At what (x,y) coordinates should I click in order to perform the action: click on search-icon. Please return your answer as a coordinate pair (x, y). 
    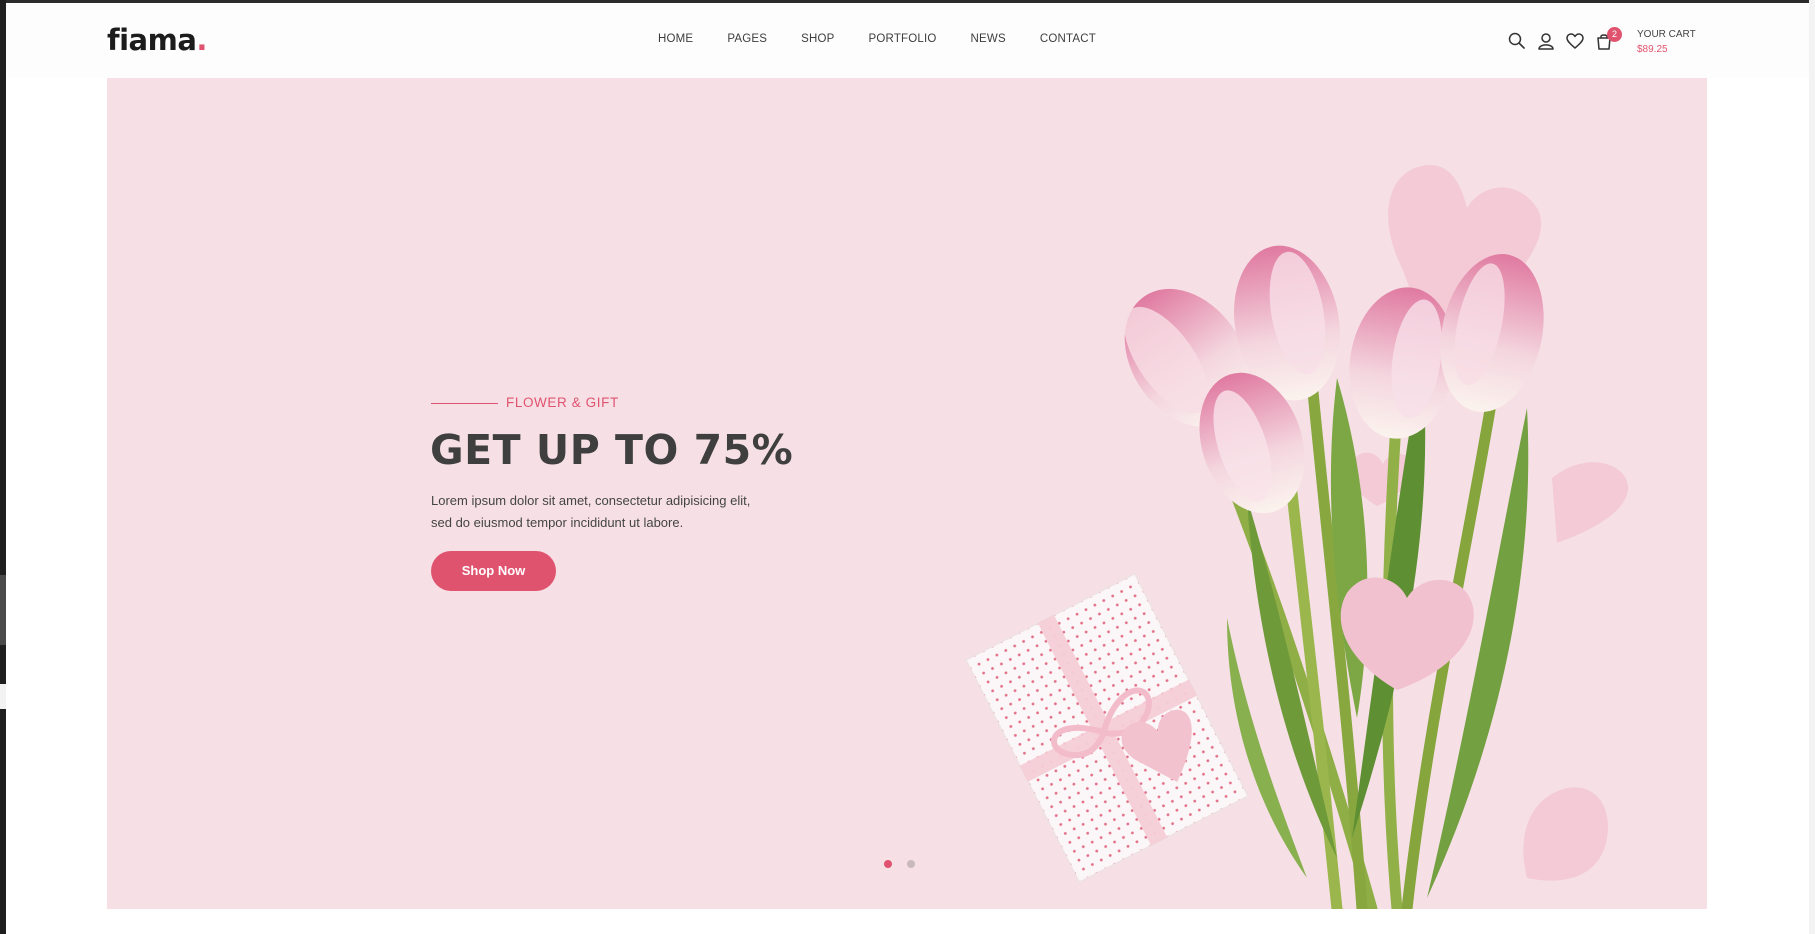
    Looking at the image, I should click on (1517, 41).